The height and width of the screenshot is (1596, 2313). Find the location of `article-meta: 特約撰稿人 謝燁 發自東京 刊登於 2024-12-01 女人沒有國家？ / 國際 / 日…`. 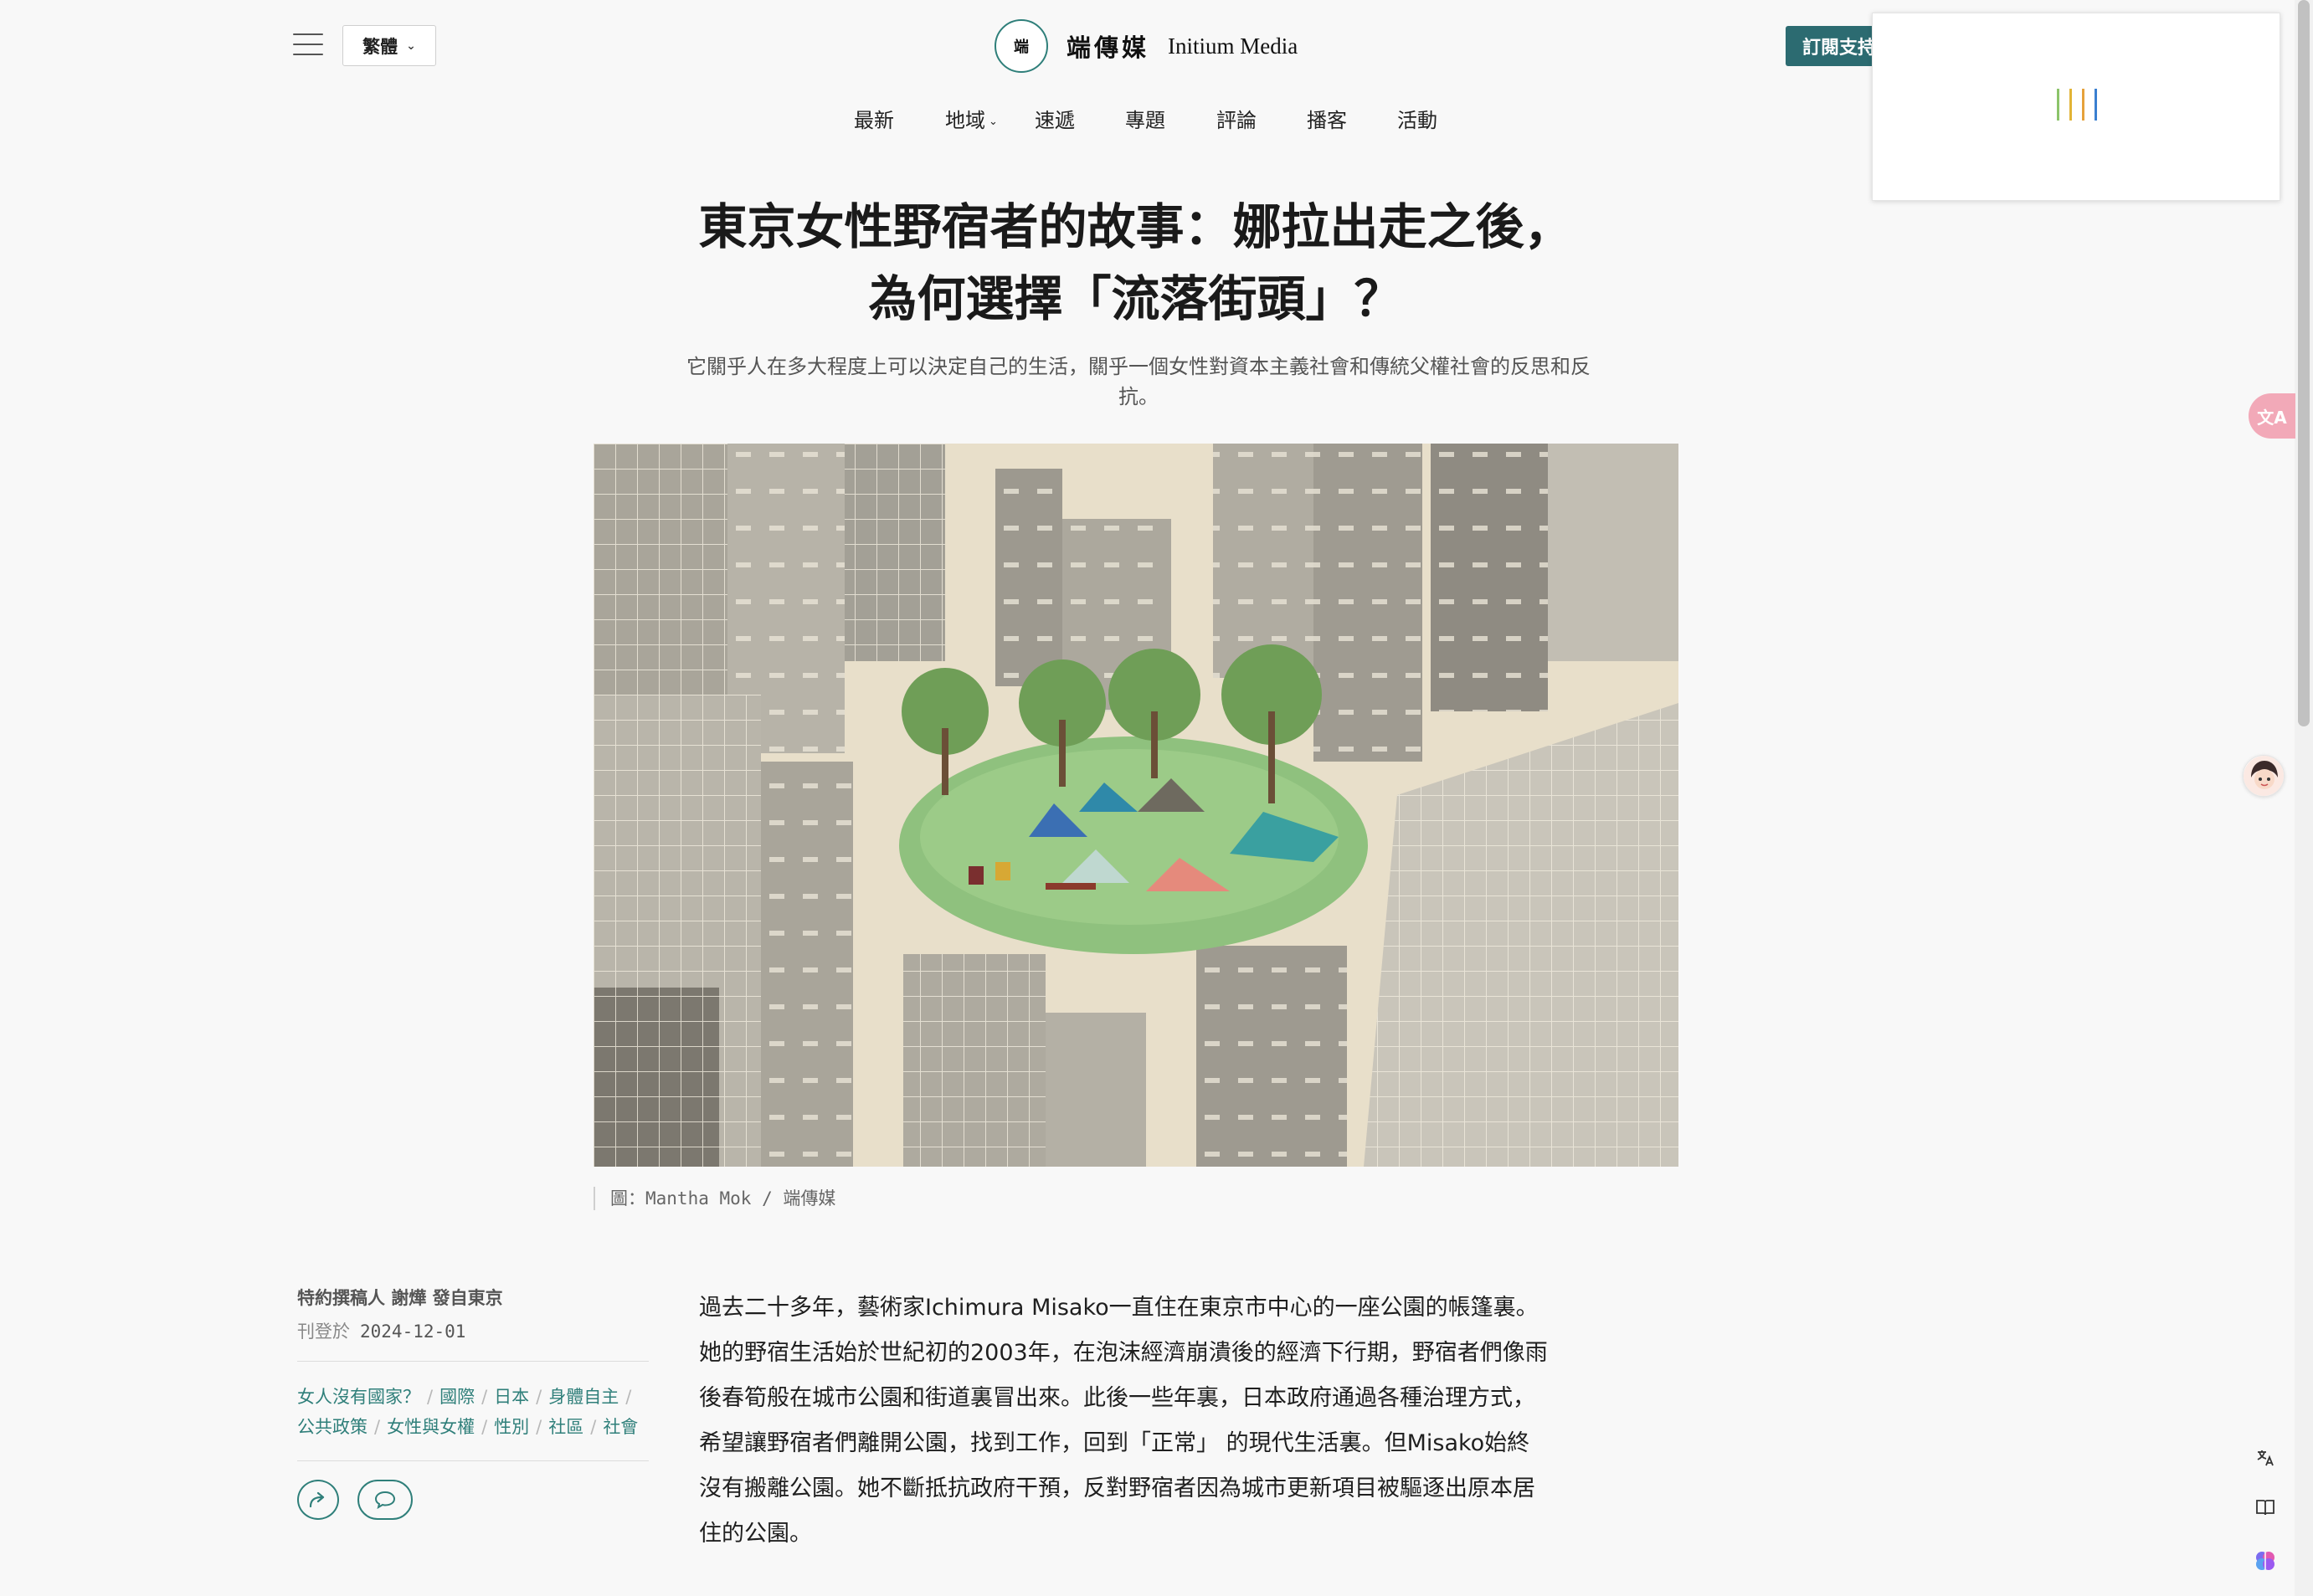

article-meta: 特約撰稿人 謝燁 發自東京 刊登於 2024-12-01 女人沒有國家？ / 國際 / 日… is located at coordinates (473, 1403).